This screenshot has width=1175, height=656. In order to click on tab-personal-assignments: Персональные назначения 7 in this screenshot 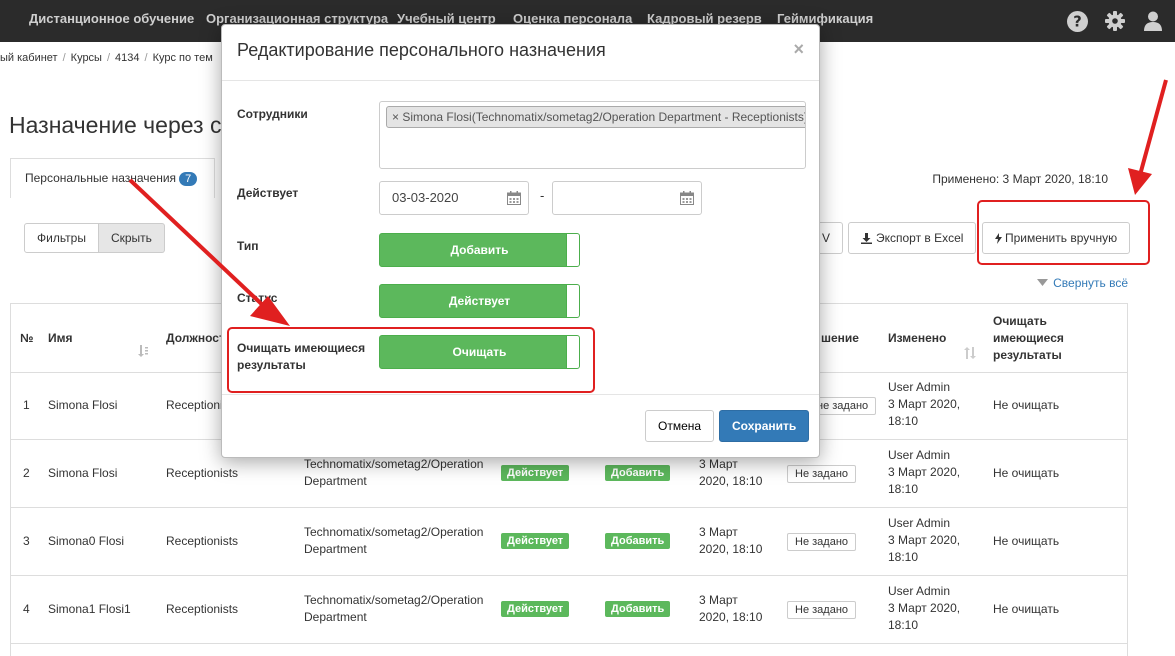, I will do `click(112, 178)`.